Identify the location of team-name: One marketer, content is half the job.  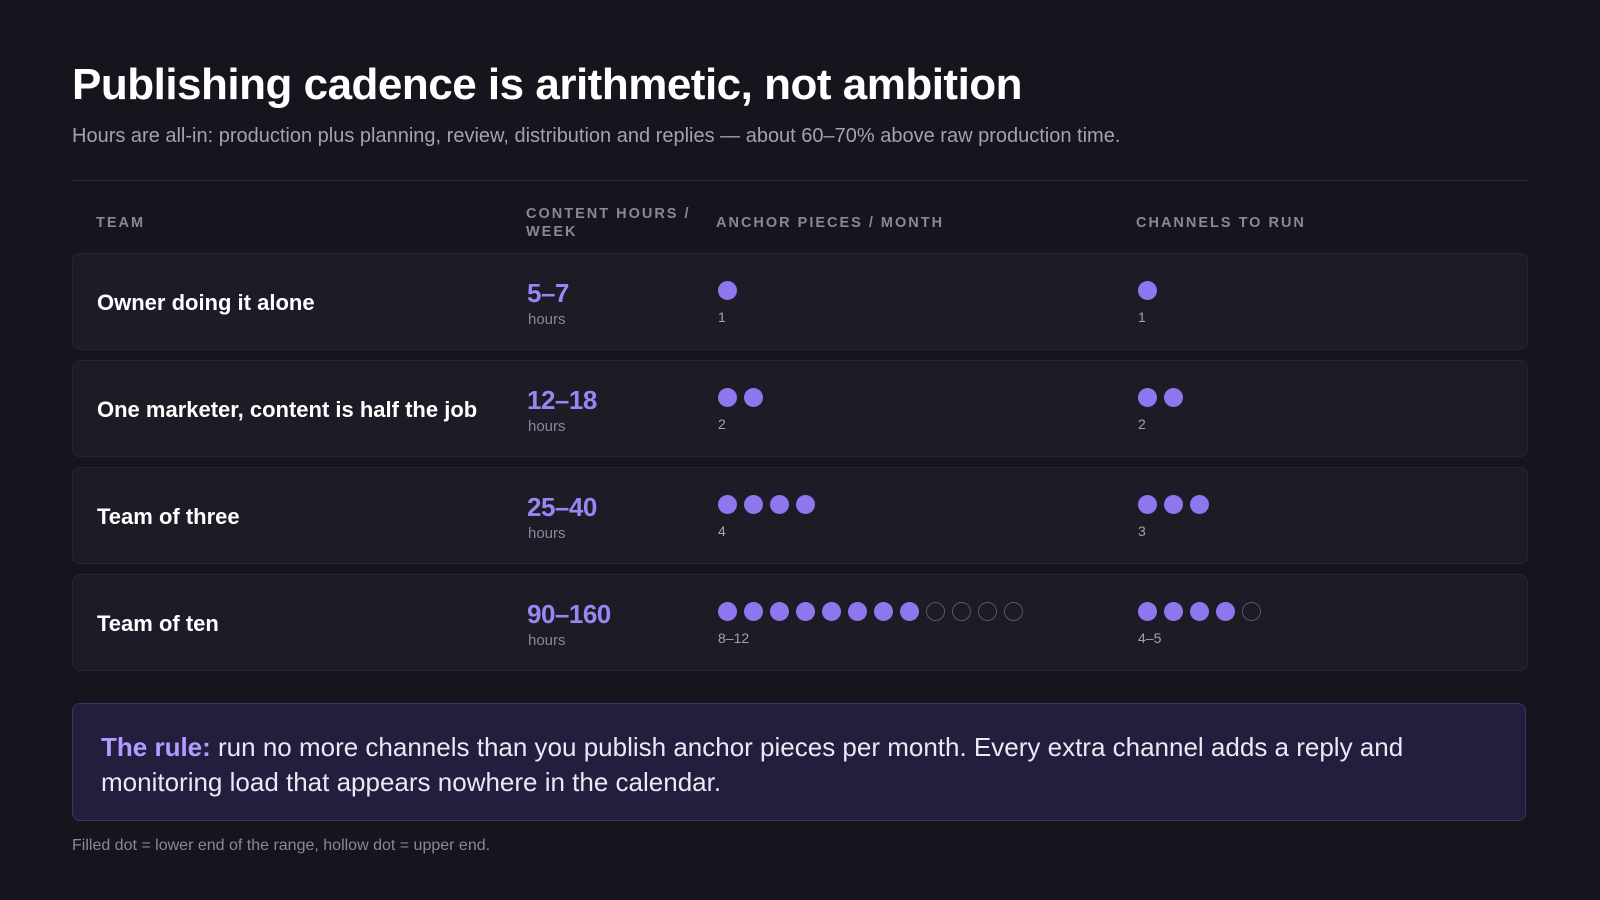
(287, 409).